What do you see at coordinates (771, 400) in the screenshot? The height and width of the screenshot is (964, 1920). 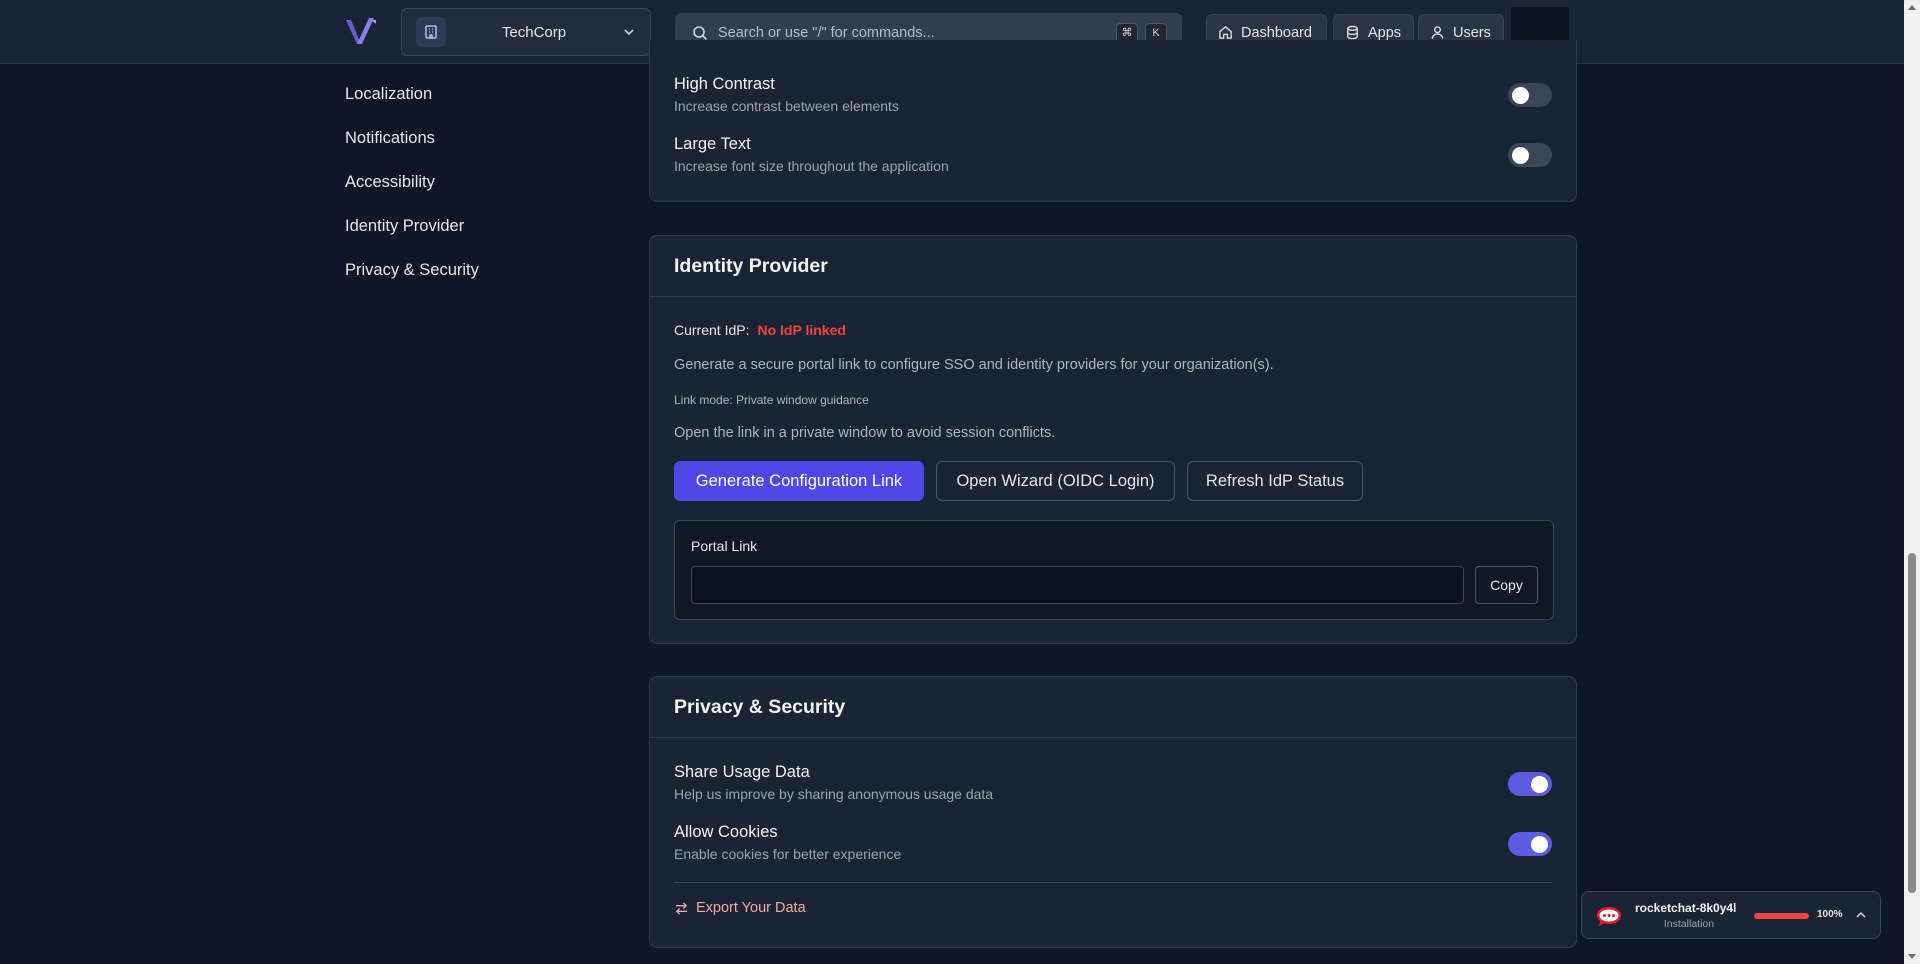 I see `link-mode-text: Link mode: Private window guidance` at bounding box center [771, 400].